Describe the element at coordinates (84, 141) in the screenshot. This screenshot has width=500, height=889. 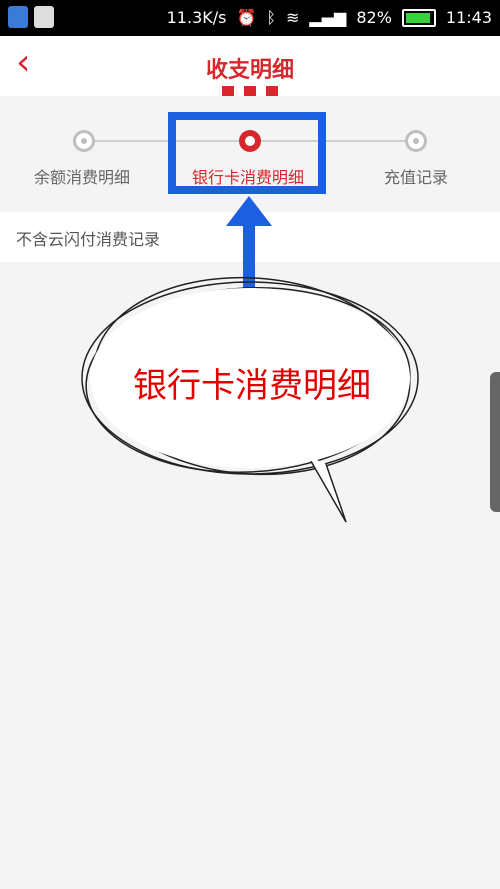
I see `step-node-balance` at that location.